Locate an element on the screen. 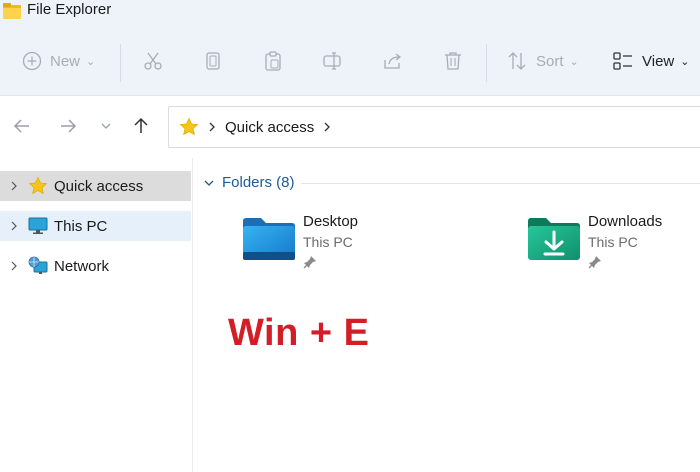 The height and width of the screenshot is (472, 700). sidebar-item-network: Network is located at coordinates (95, 266).